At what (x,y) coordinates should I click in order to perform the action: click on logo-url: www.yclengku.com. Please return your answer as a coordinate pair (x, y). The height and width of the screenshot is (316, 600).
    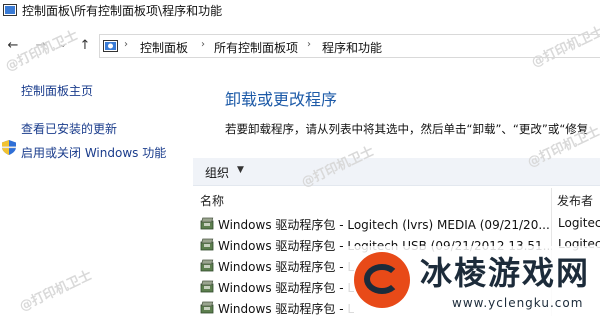
    Looking at the image, I should click on (518, 303).